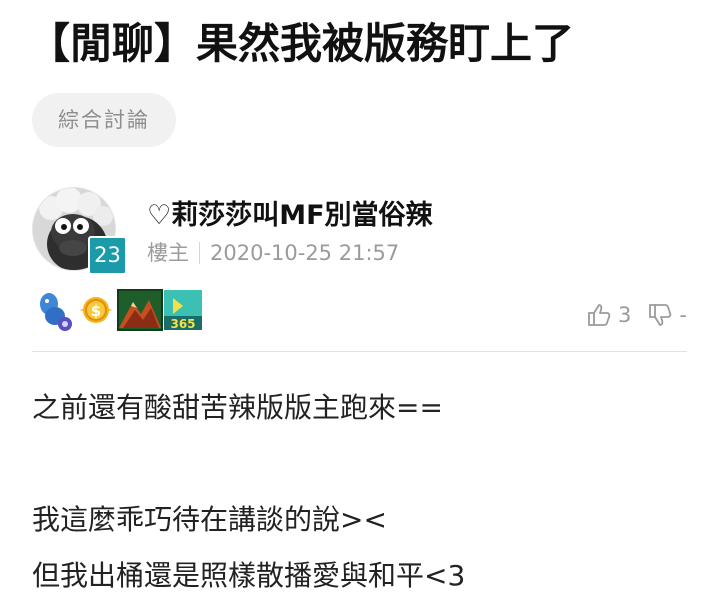 The image size is (719, 610). I want to click on dislike-button: -, so click(667, 315).